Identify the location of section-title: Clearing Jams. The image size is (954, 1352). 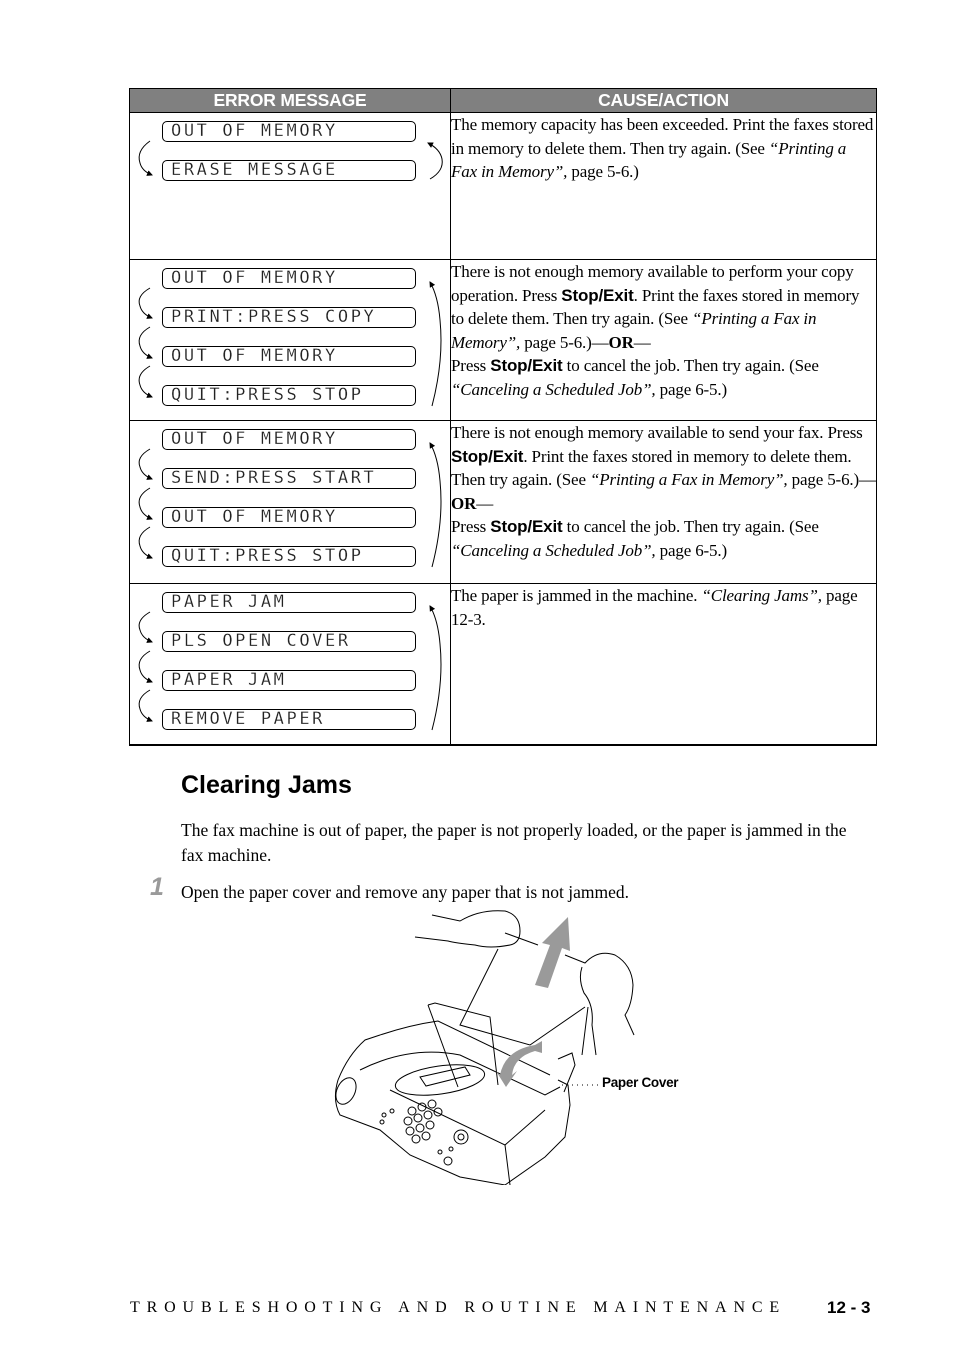
(266, 785).